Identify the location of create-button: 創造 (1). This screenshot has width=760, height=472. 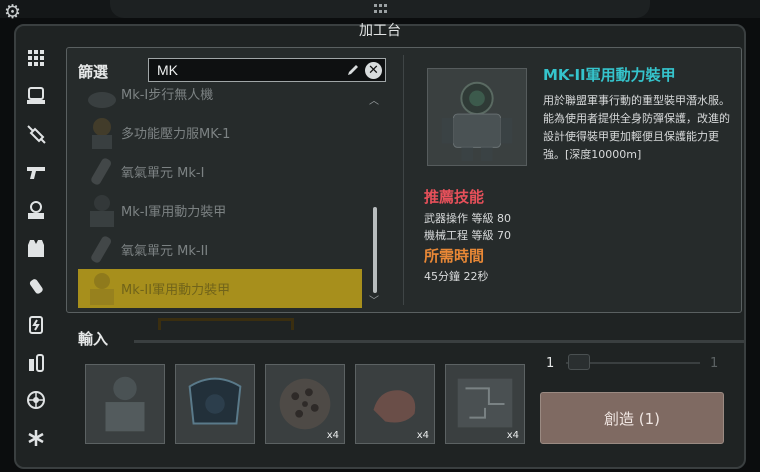
(632, 418).